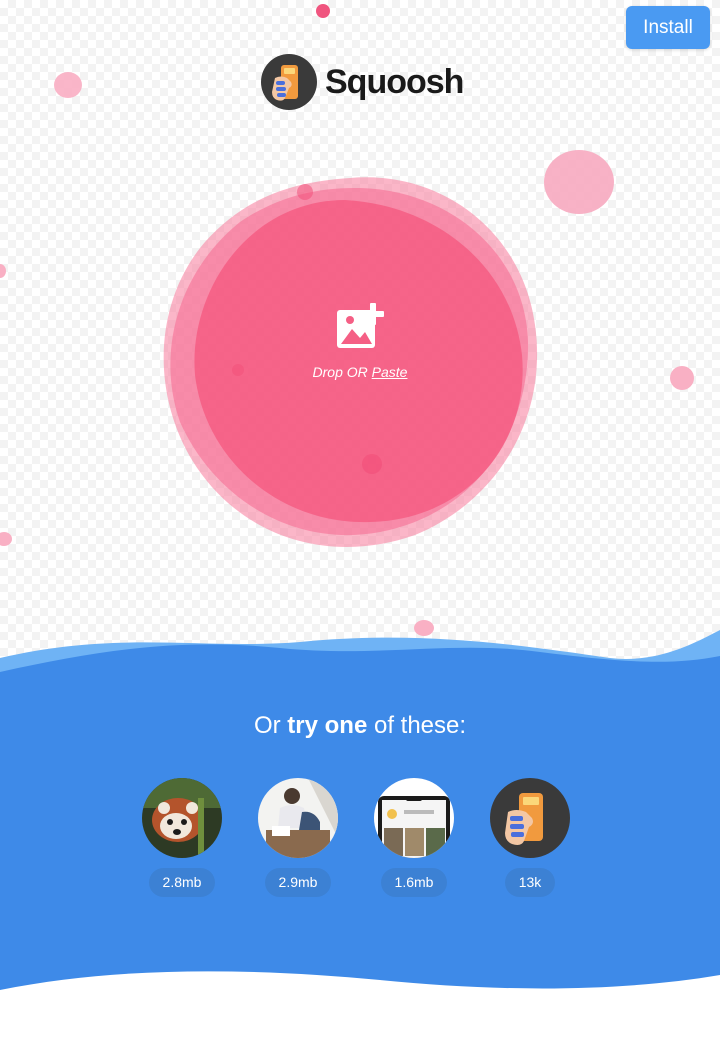  I want to click on demo-heading-bold: try one, so click(327, 725).